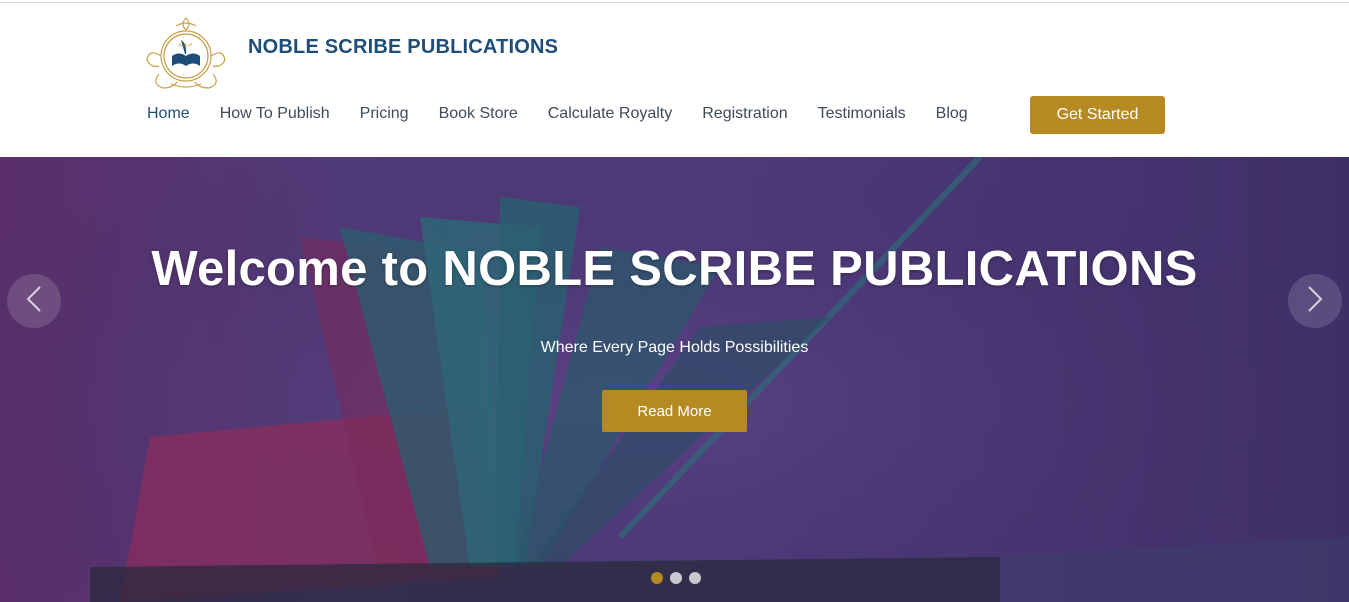 This screenshot has height=602, width=1349. I want to click on nav-book-store: Book Store, so click(478, 114).